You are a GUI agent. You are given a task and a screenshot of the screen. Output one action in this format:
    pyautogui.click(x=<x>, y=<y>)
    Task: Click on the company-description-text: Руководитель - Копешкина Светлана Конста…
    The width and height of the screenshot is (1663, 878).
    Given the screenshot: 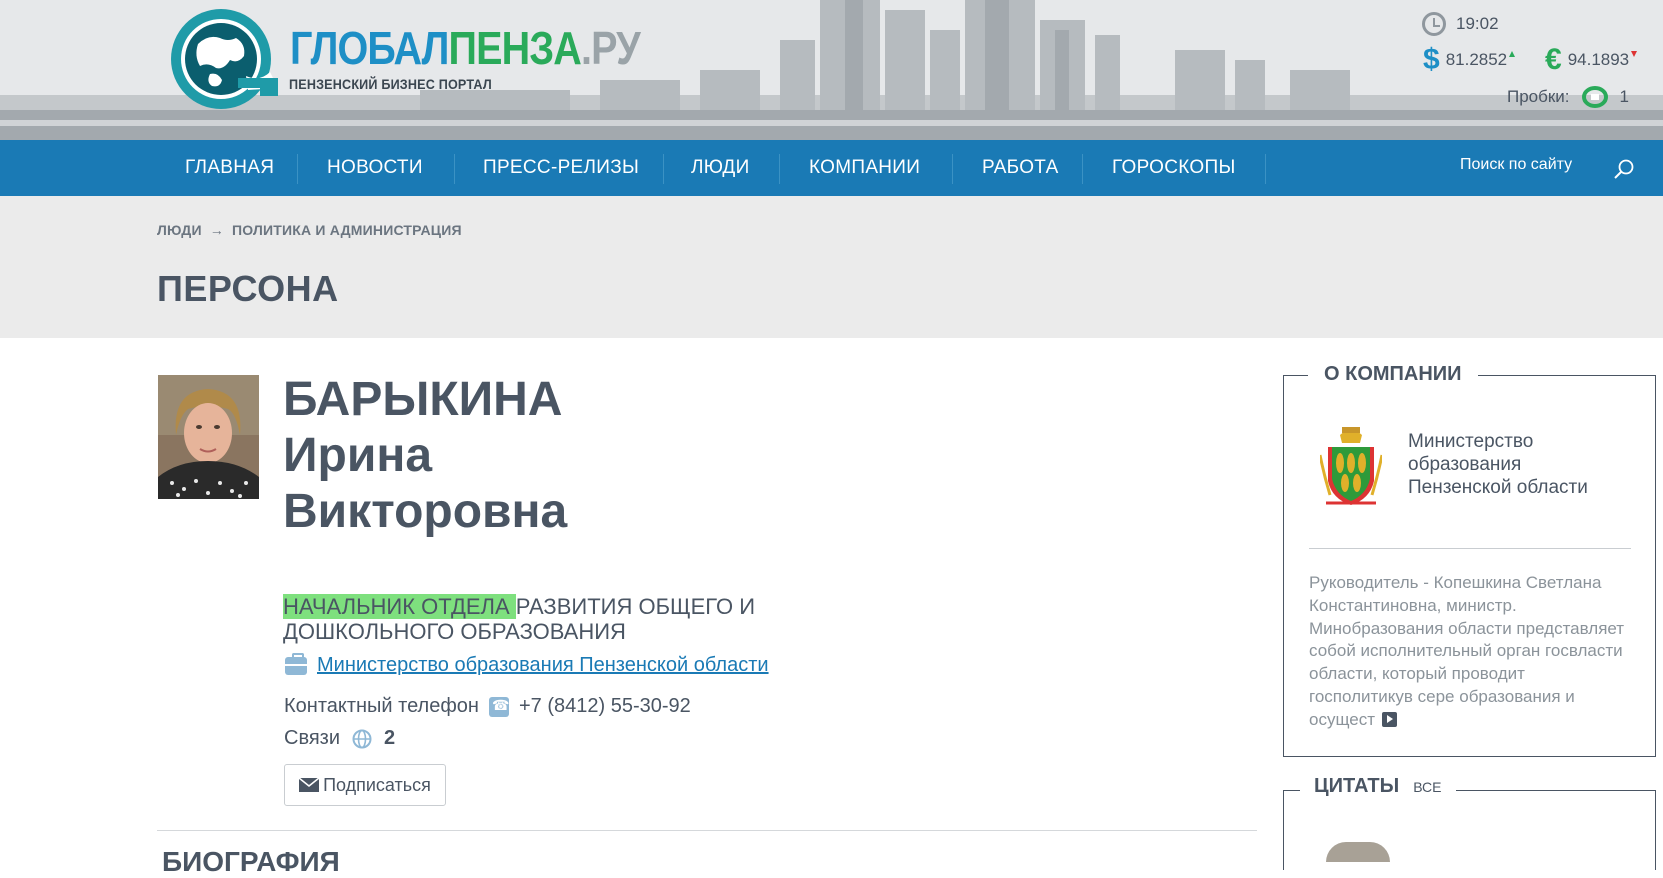 What is the action you would take?
    pyautogui.click(x=1467, y=651)
    